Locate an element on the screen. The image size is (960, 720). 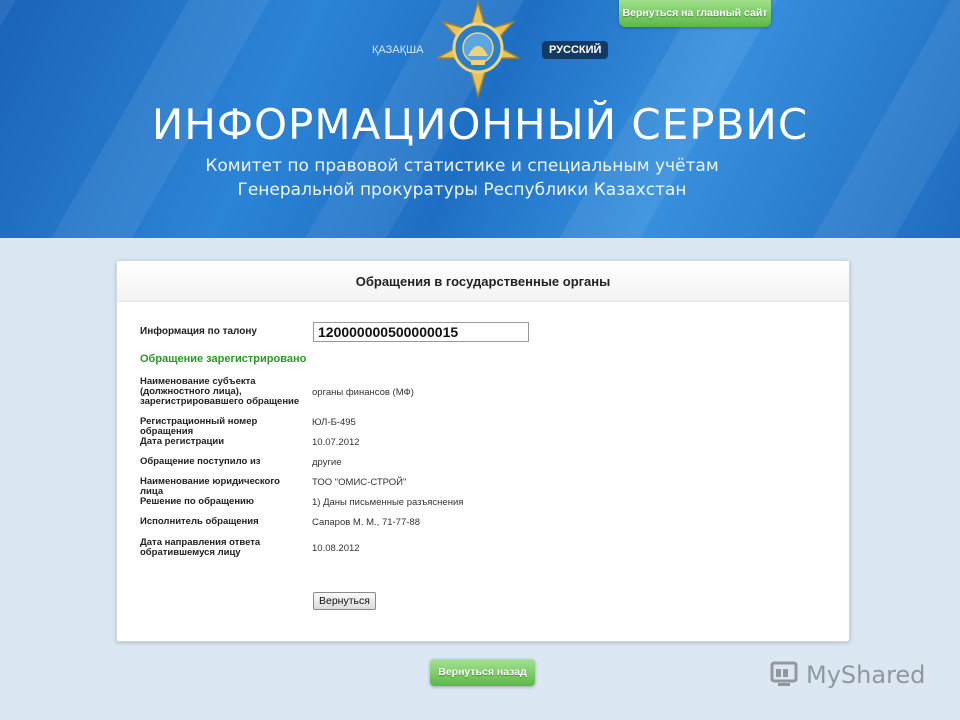
row-value: ТОО "ОМИС-СТРОЙ" is located at coordinates (359, 482).